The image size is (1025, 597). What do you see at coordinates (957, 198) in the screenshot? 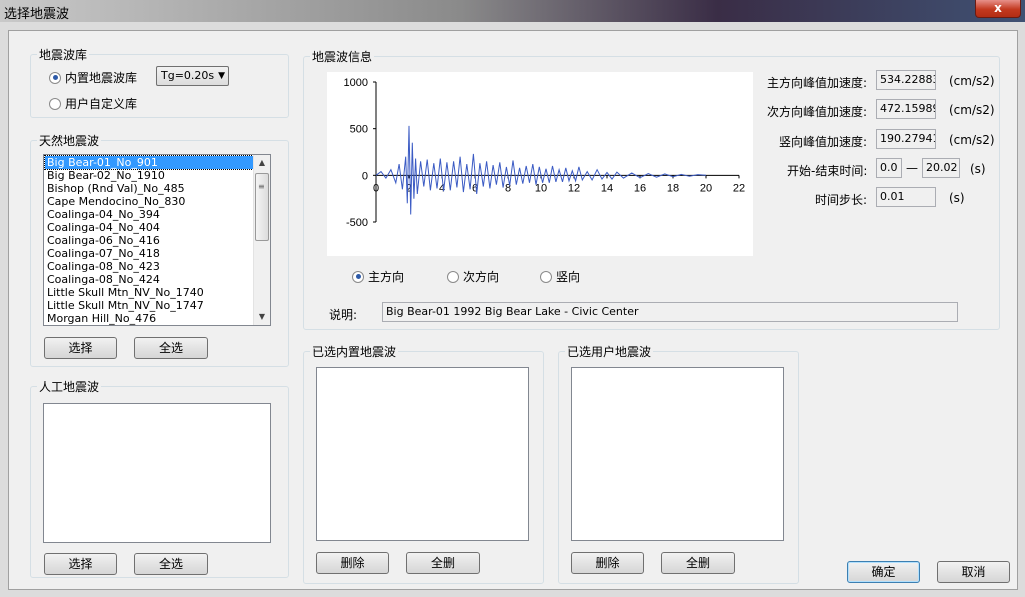
I see `time-step-unit: (s)` at bounding box center [957, 198].